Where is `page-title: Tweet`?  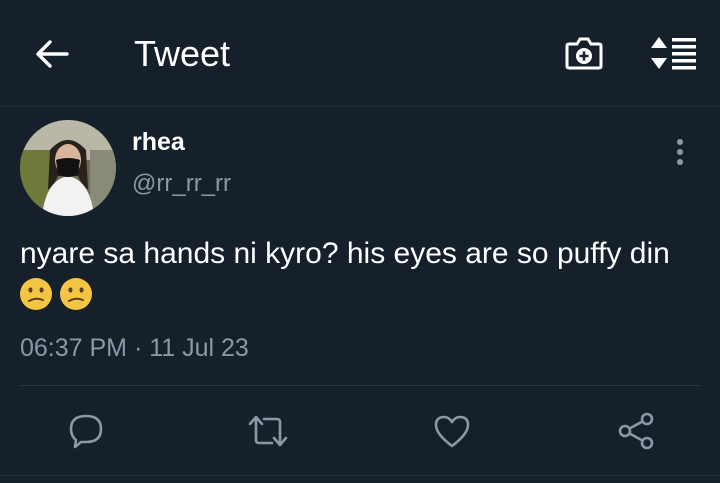
page-title: Tweet is located at coordinates (182, 53).